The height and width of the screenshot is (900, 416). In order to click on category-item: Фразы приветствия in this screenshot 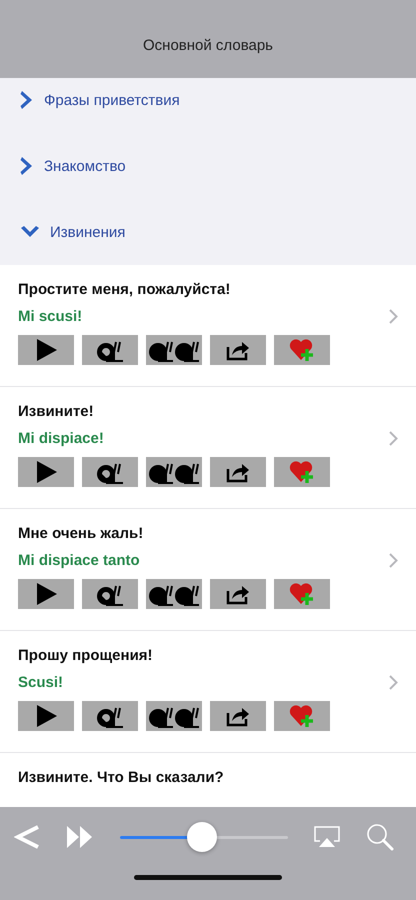, I will do `click(208, 100)`.